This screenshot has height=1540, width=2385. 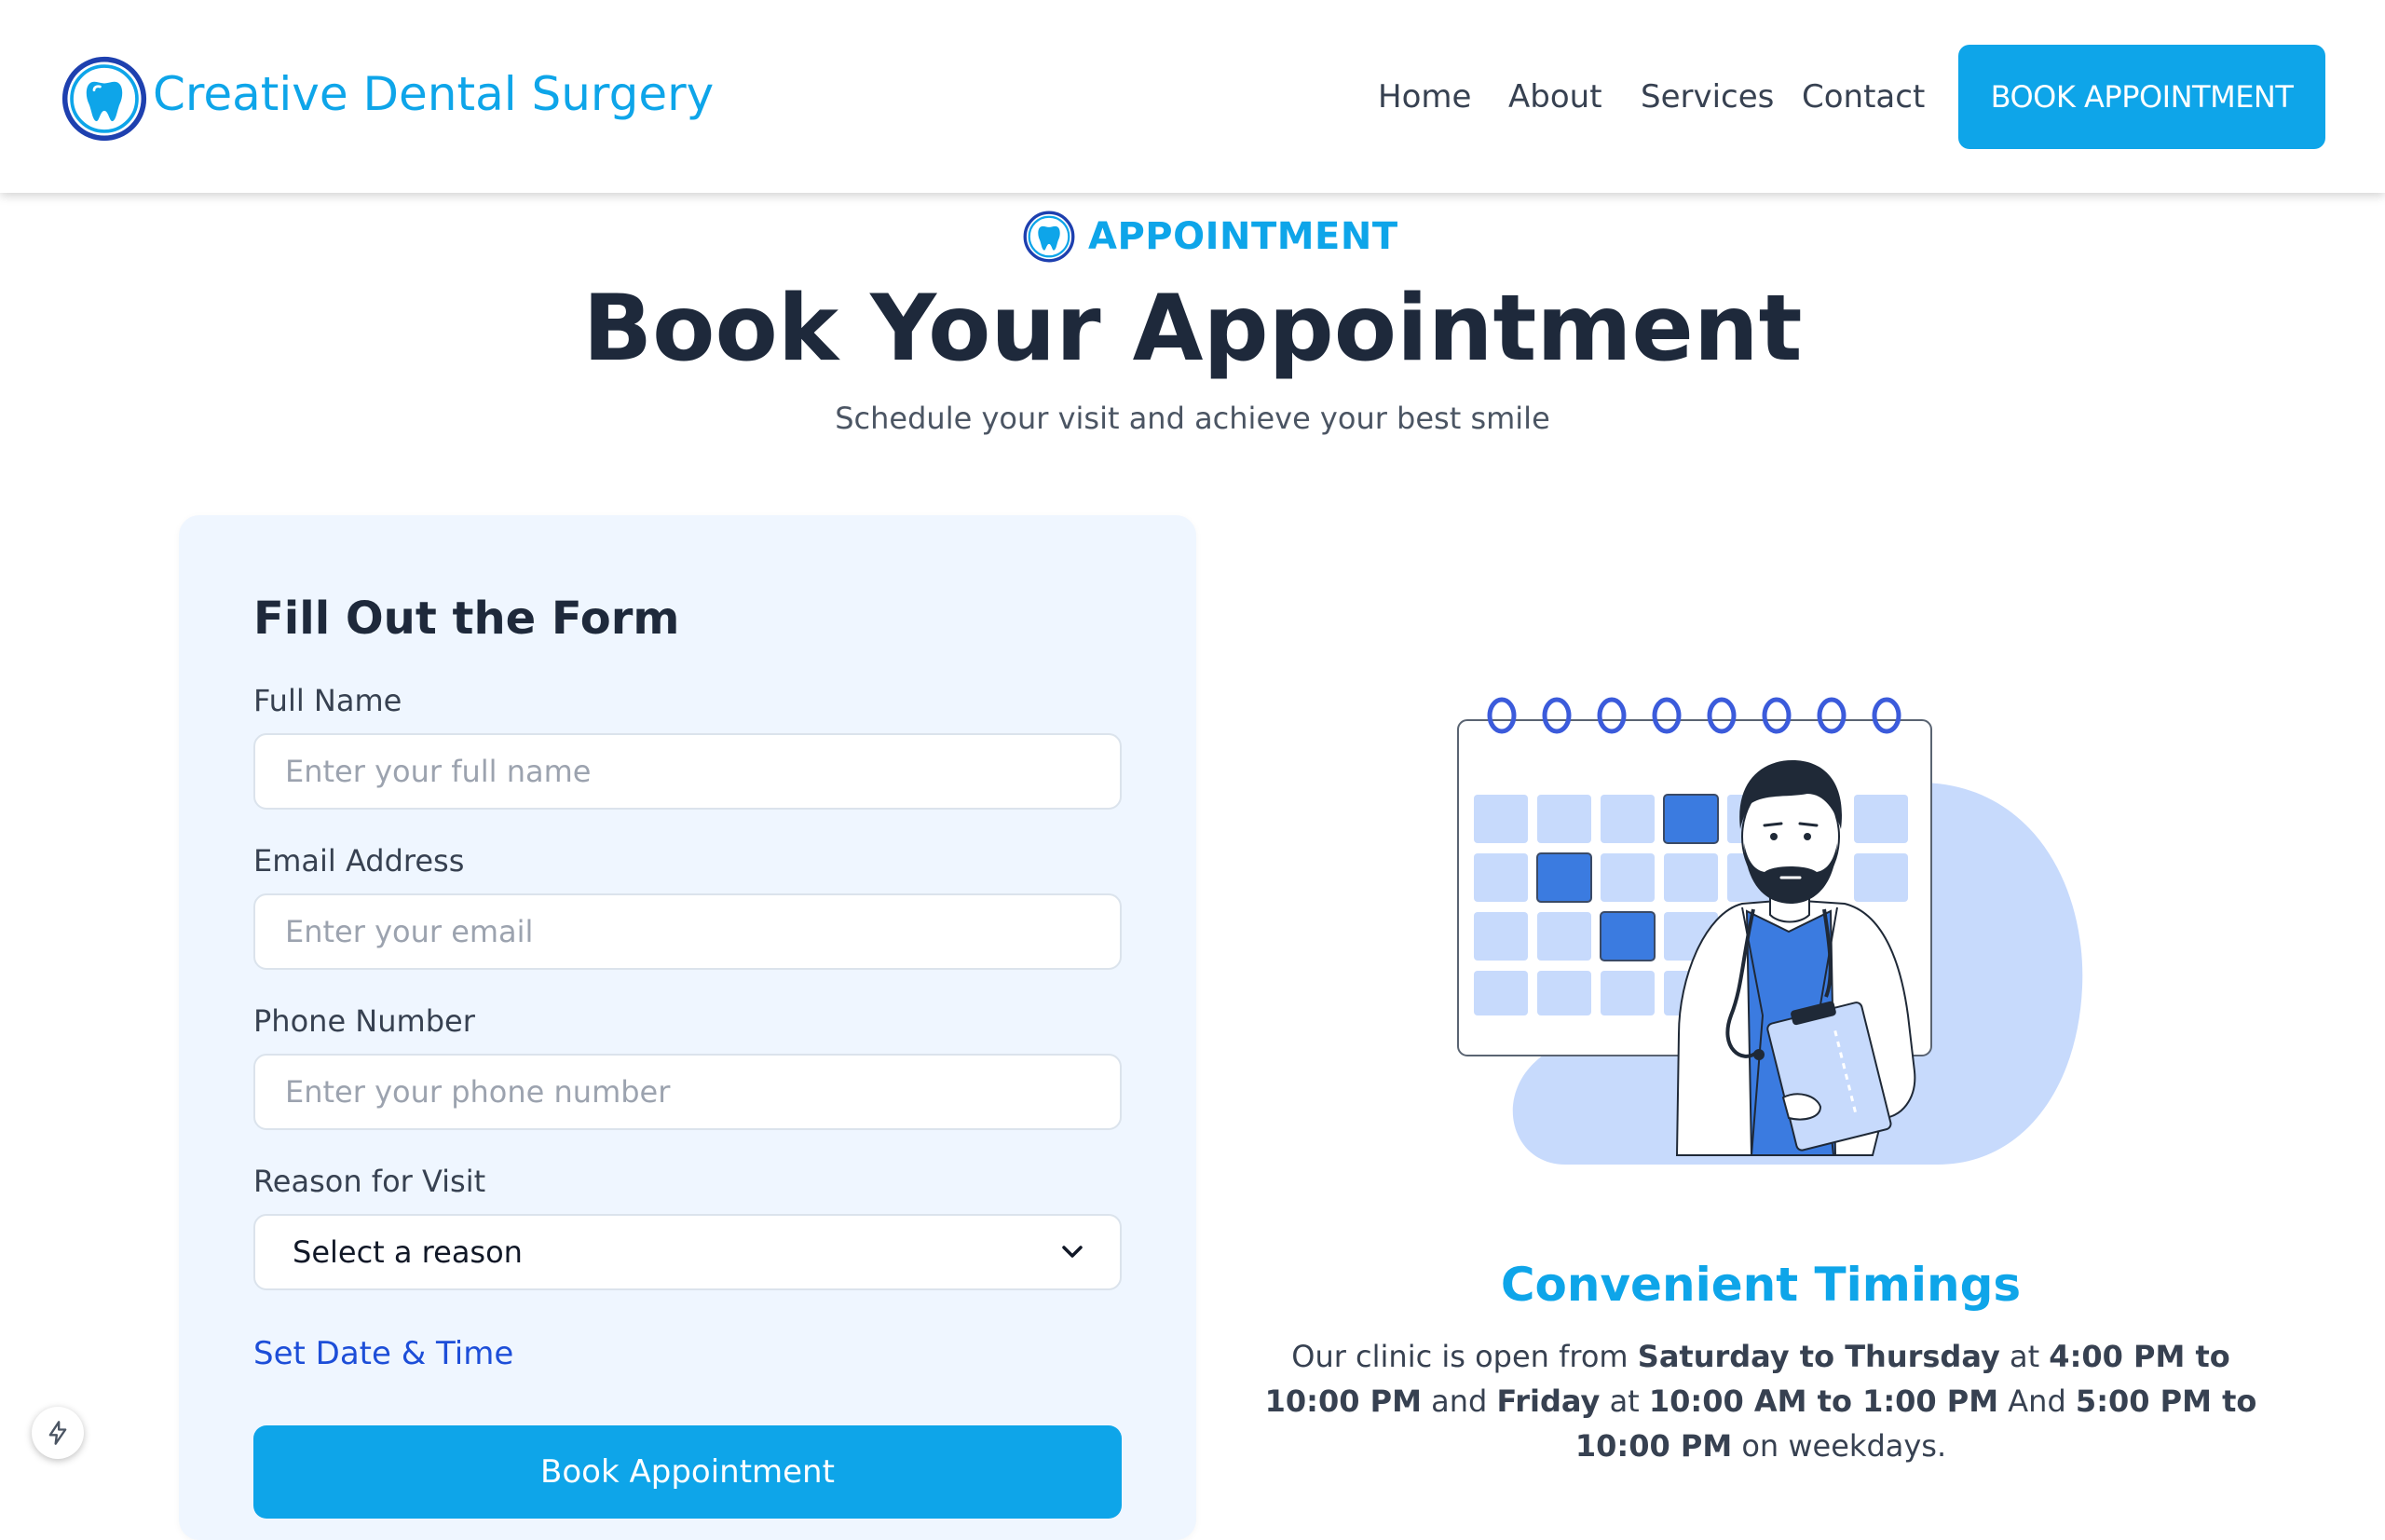 What do you see at coordinates (364, 1021) in the screenshot?
I see `phone-label: Phone Number` at bounding box center [364, 1021].